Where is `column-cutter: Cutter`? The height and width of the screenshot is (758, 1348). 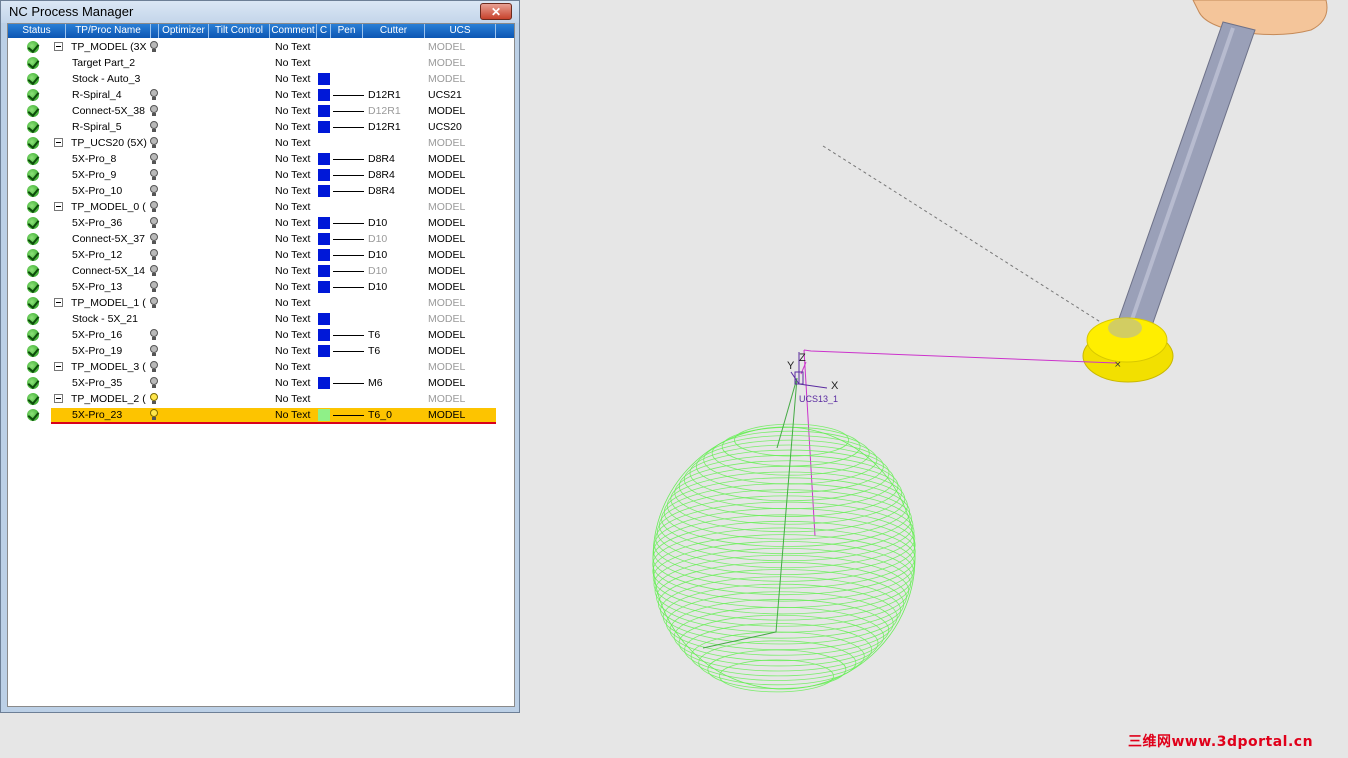
column-cutter: Cutter is located at coordinates (394, 31).